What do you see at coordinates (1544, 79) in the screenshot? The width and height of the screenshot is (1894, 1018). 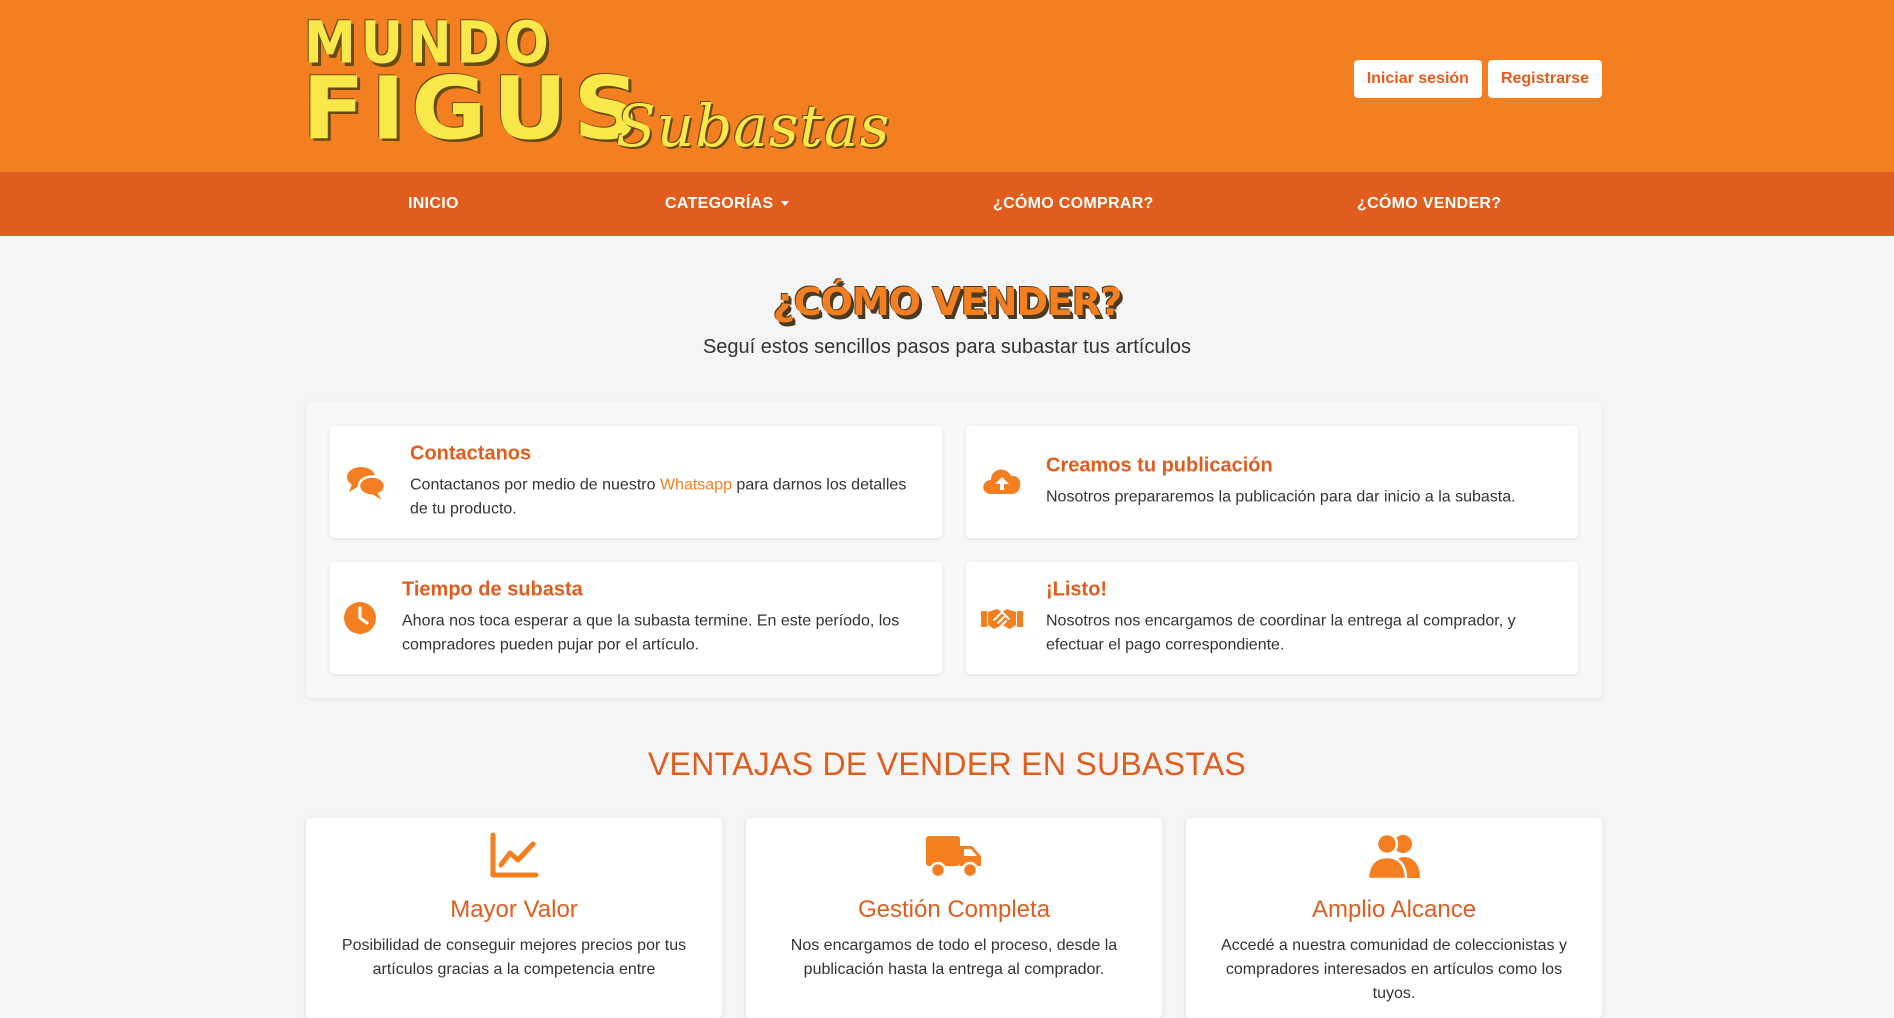 I see `register-button: Registrarse` at bounding box center [1544, 79].